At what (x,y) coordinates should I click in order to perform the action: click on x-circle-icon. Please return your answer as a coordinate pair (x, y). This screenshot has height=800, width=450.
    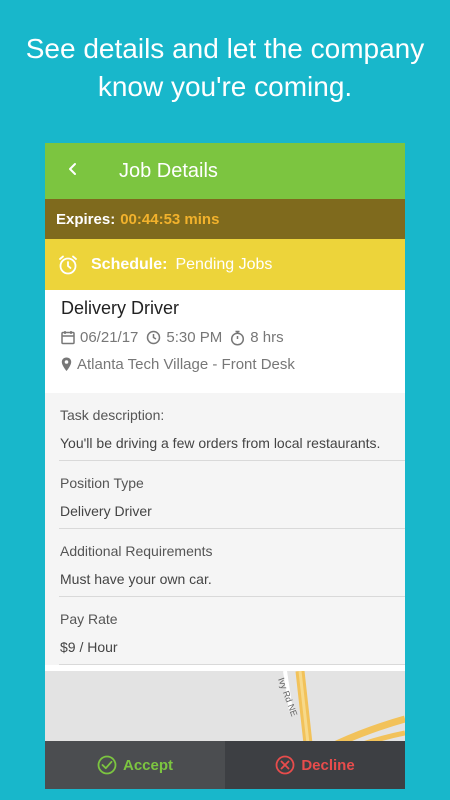
    Looking at the image, I should click on (285, 765).